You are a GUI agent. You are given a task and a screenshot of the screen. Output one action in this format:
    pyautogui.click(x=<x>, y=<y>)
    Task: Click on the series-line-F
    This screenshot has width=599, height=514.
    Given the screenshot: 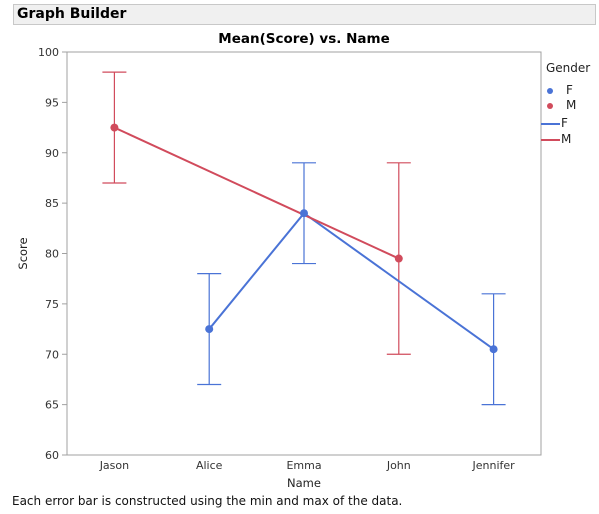 What is the action you would take?
    pyautogui.click(x=351, y=281)
    